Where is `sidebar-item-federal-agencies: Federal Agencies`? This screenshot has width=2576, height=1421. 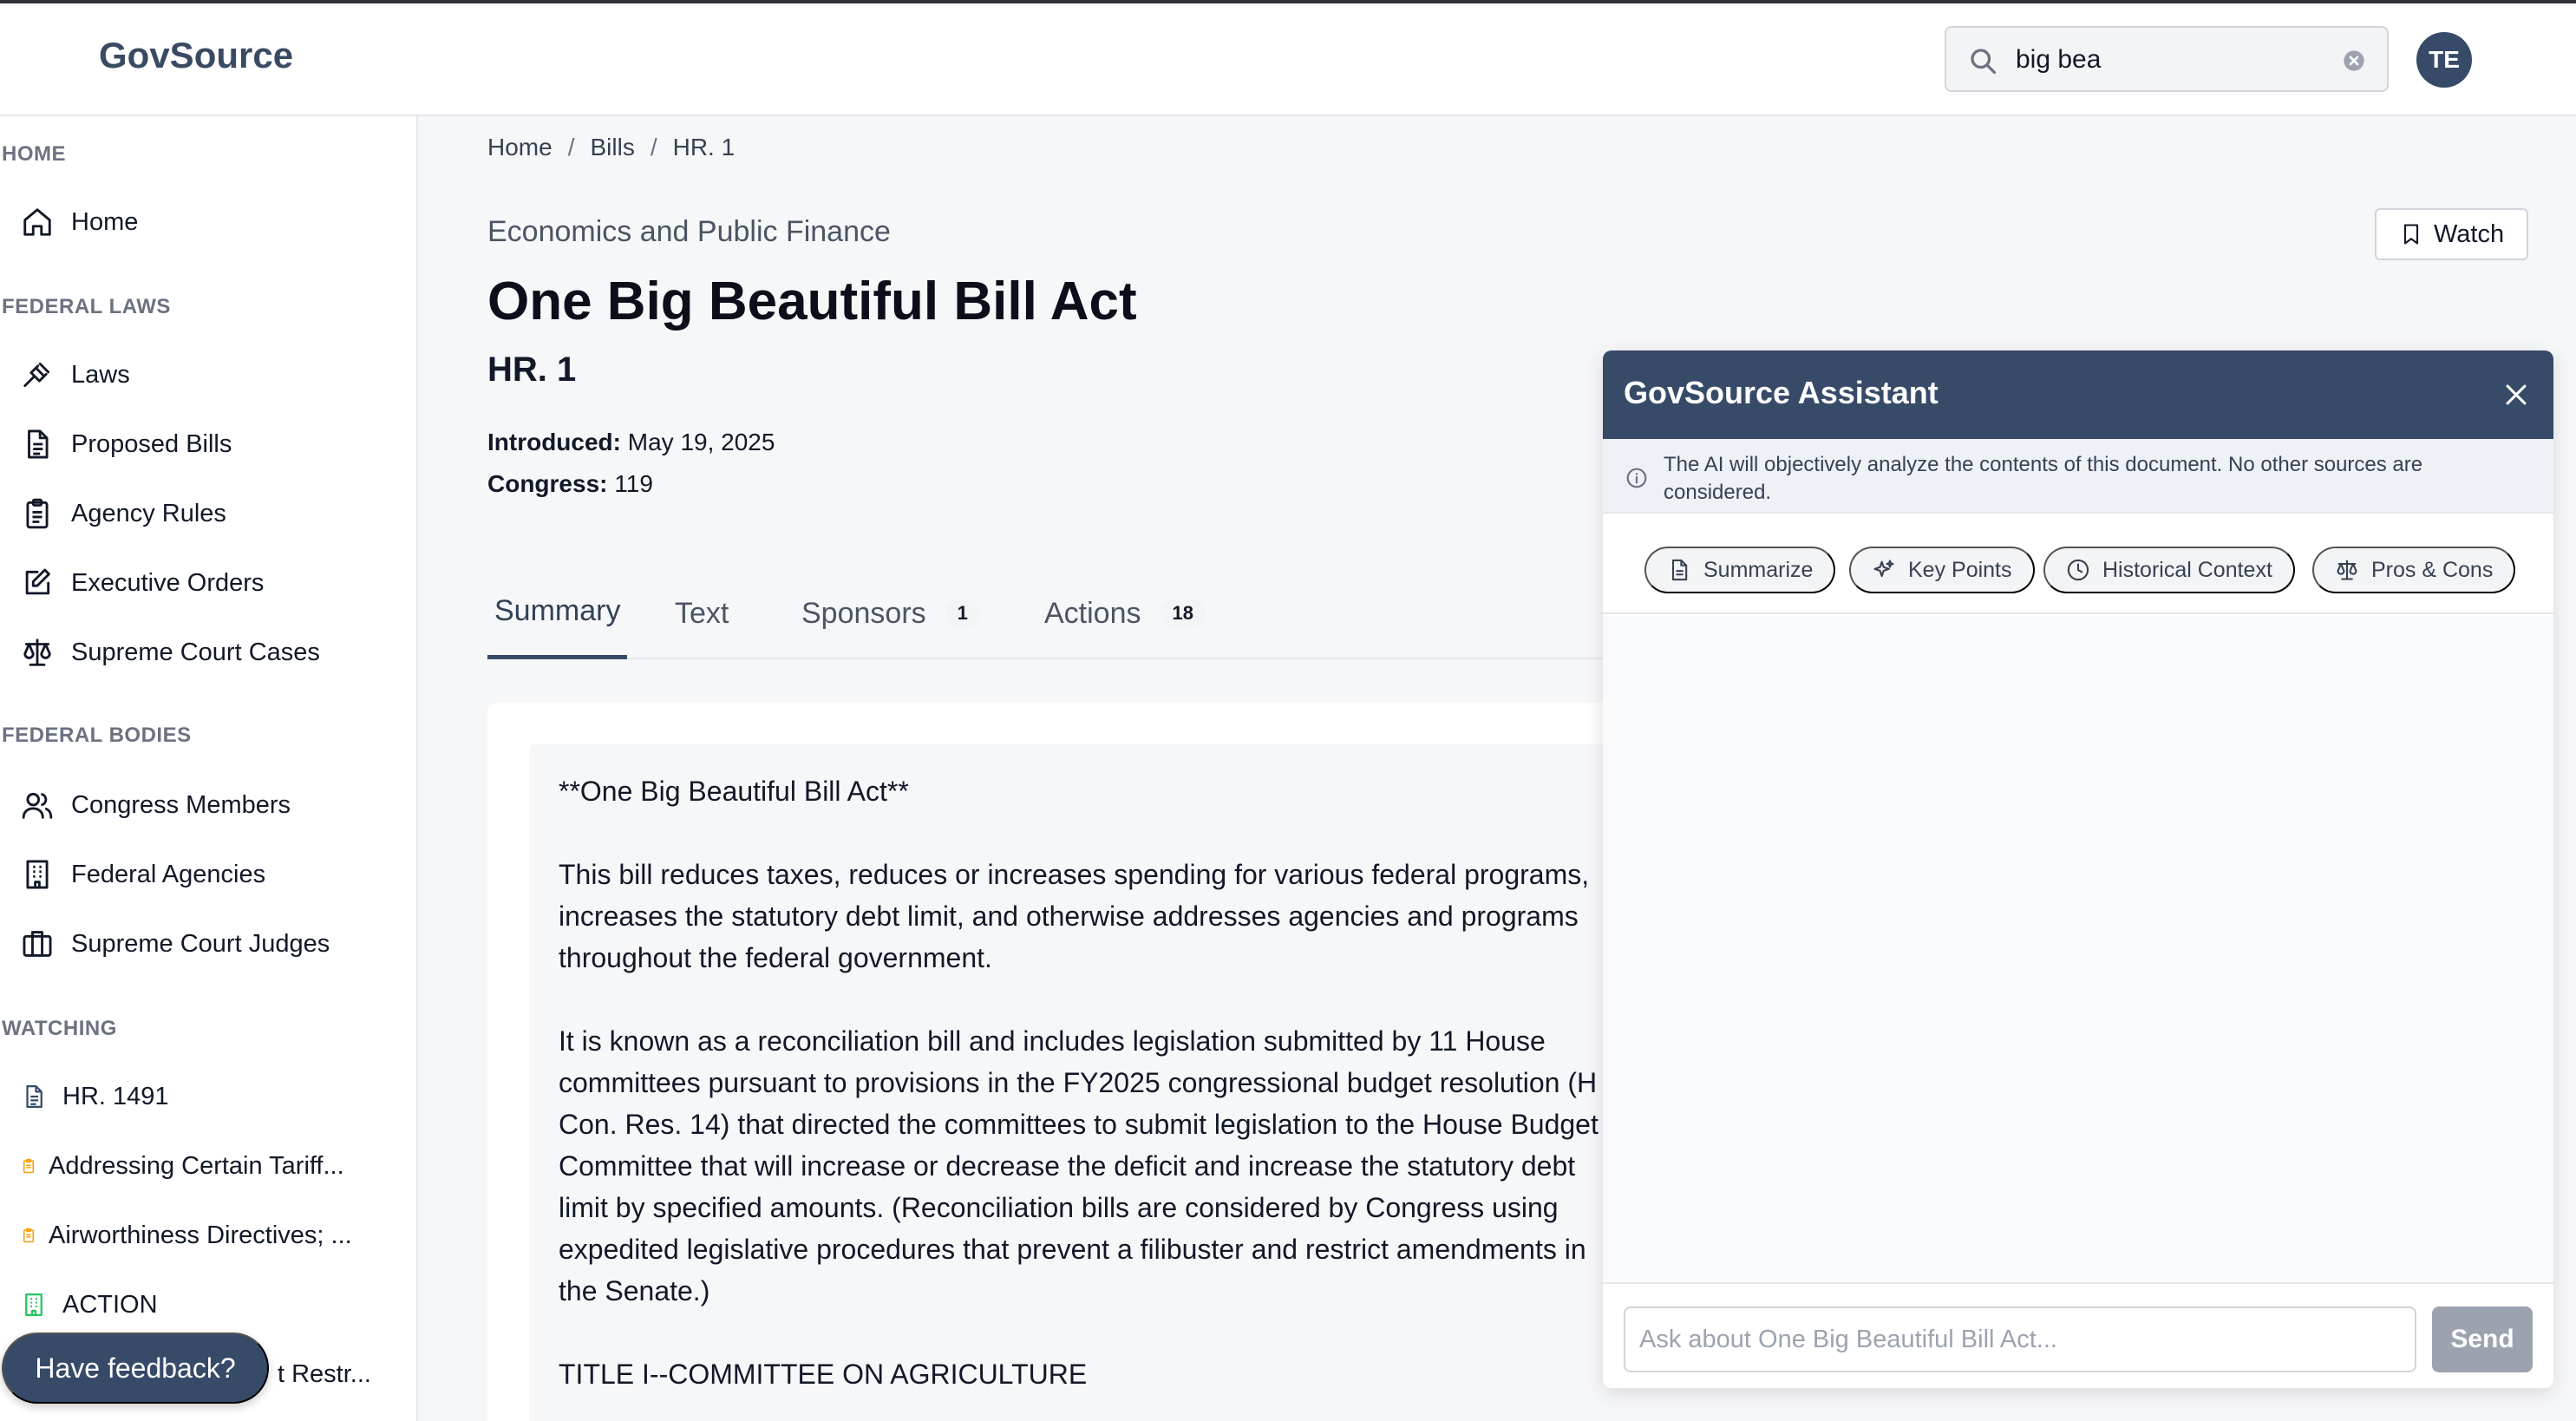
sidebar-item-federal-agencies: Federal Agencies is located at coordinates (143, 874).